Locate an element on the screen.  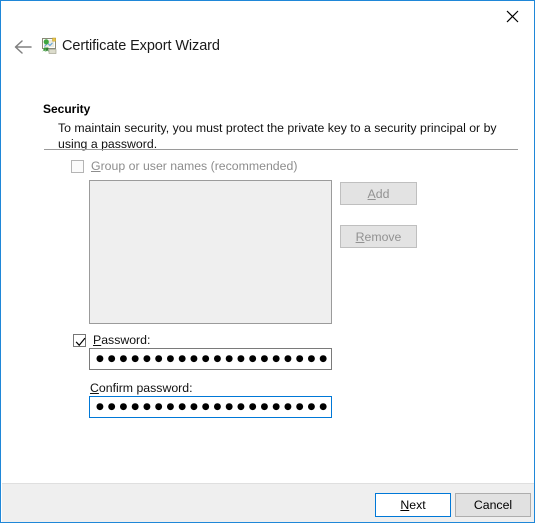
password-input: ●●●●●●●●●●●●●●●●●●●●●●● is located at coordinates (210, 359).